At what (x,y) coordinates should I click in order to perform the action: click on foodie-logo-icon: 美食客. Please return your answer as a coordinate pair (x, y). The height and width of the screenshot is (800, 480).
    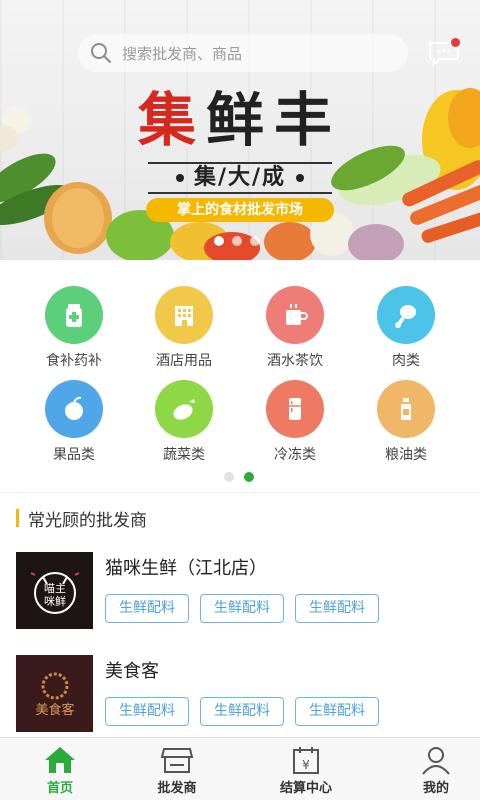
    Looking at the image, I should click on (54, 695).